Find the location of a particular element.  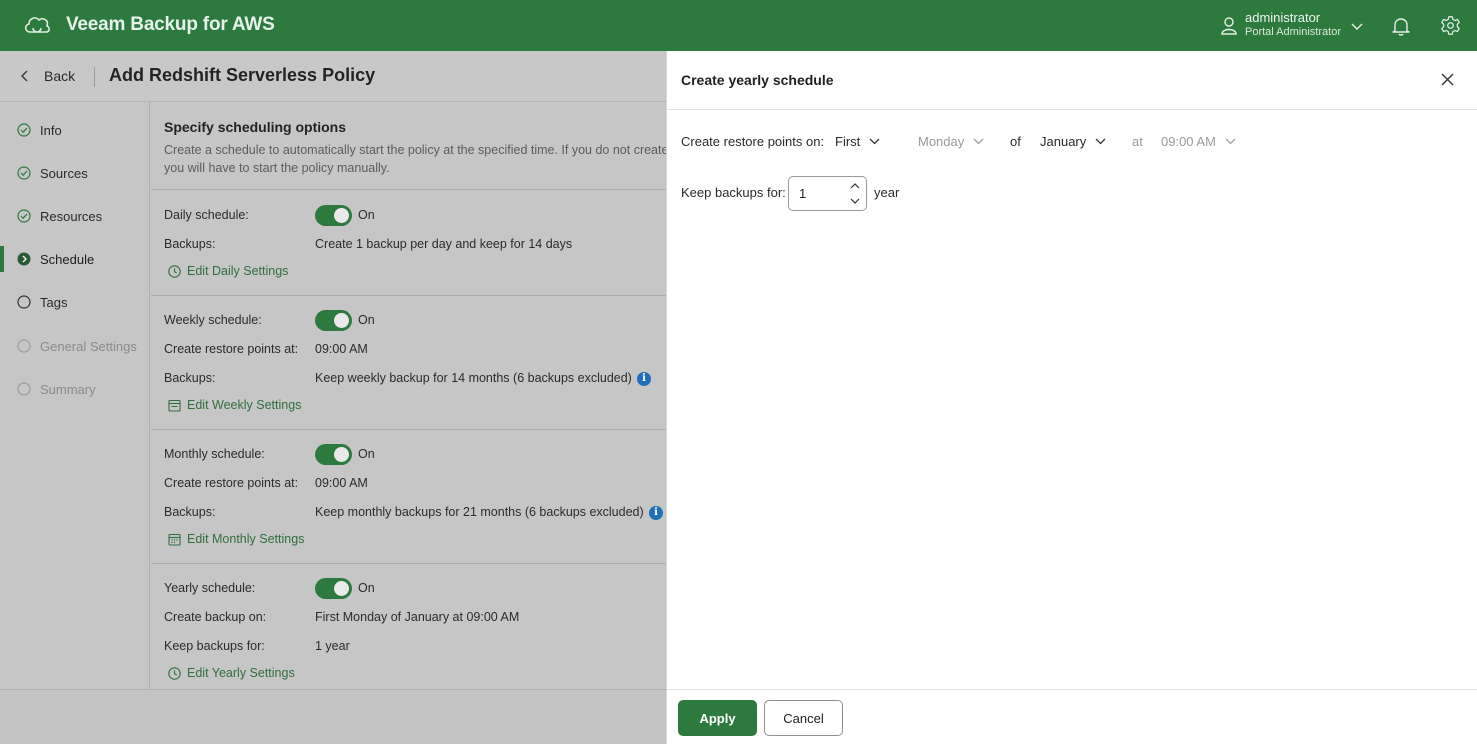

chevron-left-icon is located at coordinates (24, 76).